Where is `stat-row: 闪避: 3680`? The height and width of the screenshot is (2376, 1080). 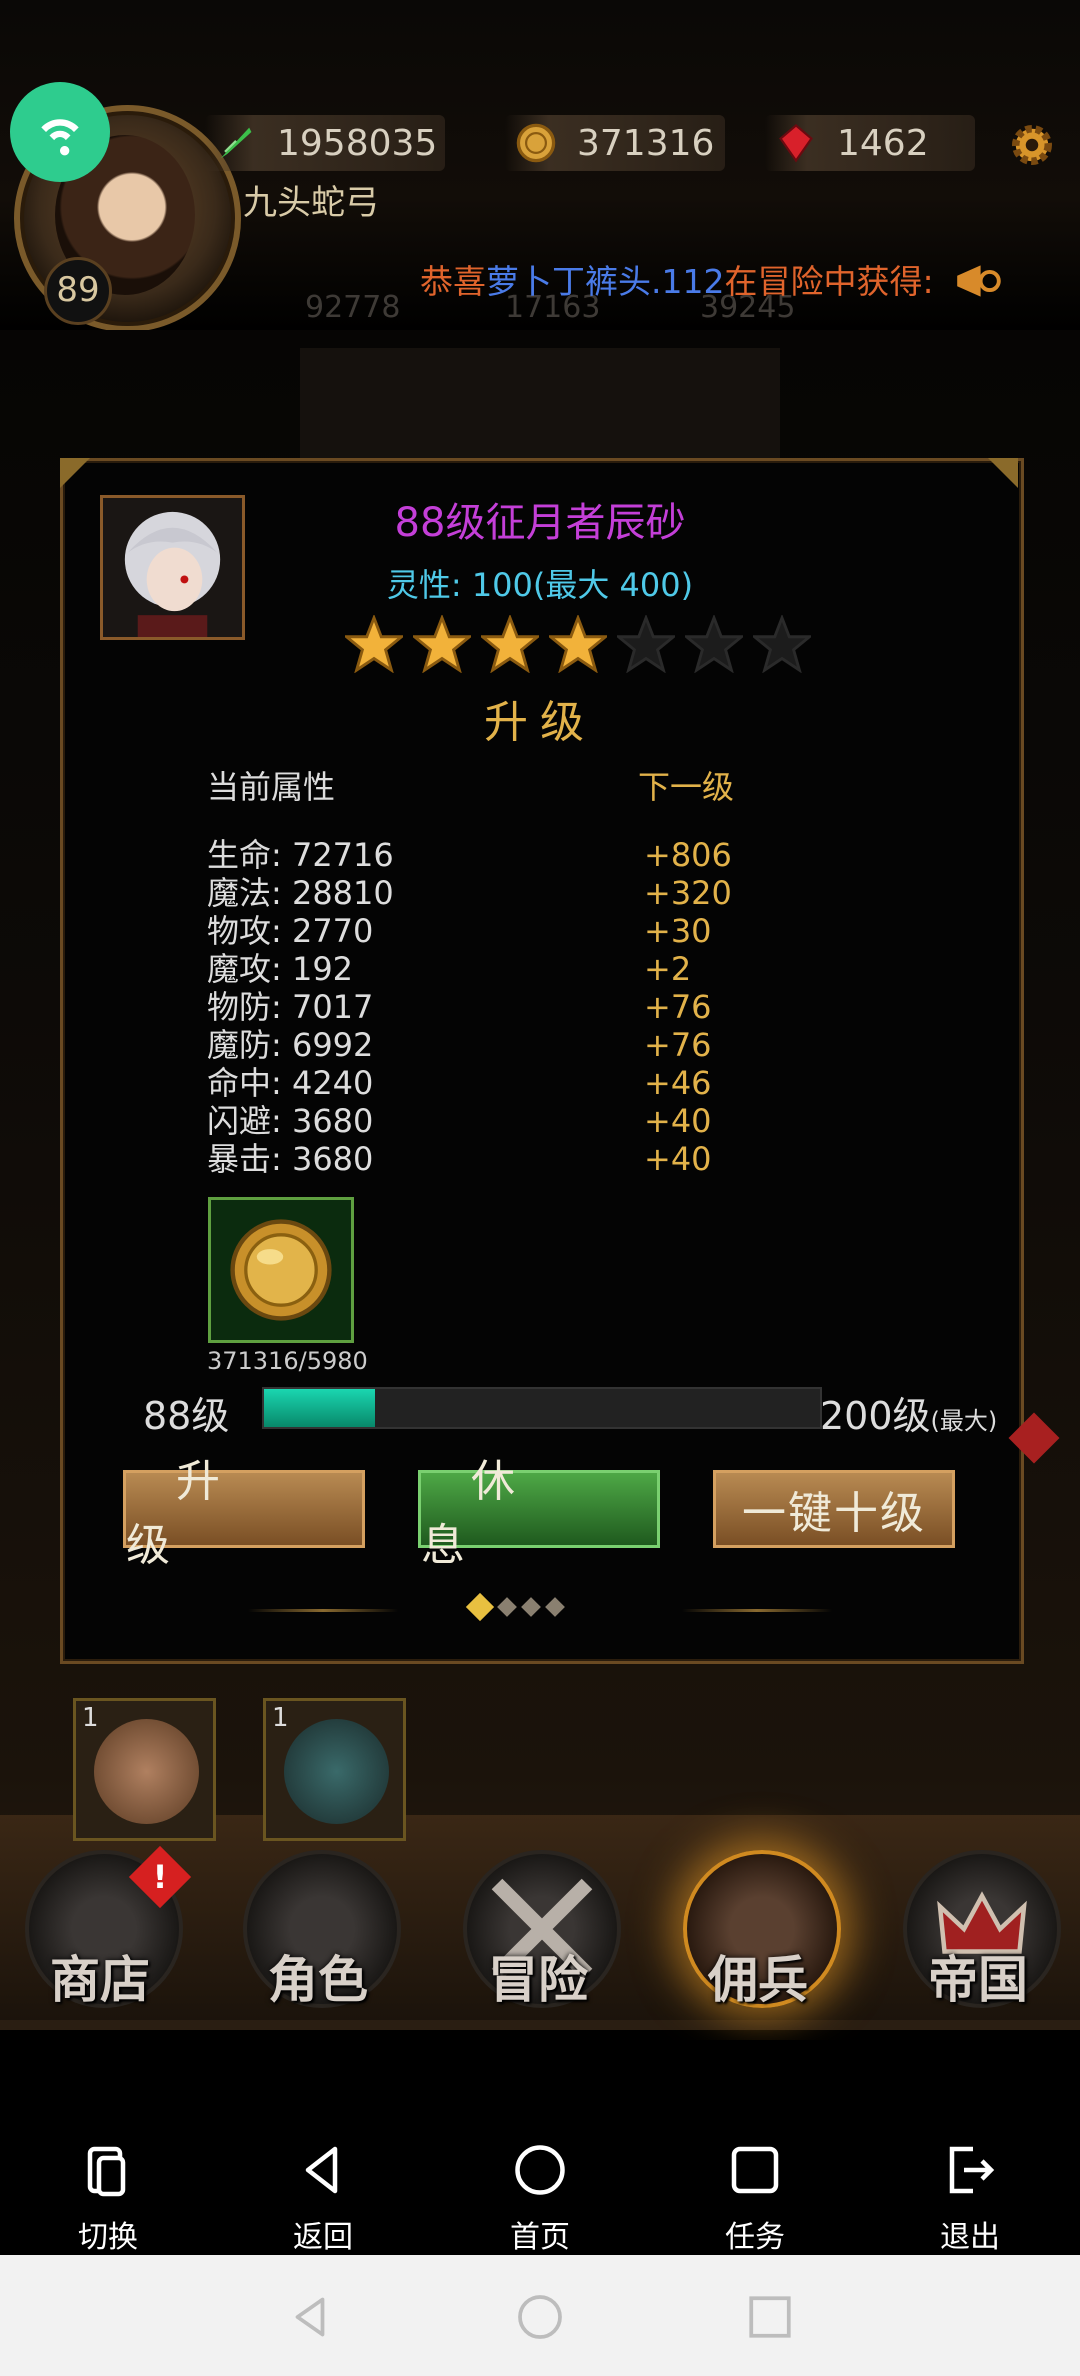
stat-row: 闪避: 3680 is located at coordinates (290, 1121).